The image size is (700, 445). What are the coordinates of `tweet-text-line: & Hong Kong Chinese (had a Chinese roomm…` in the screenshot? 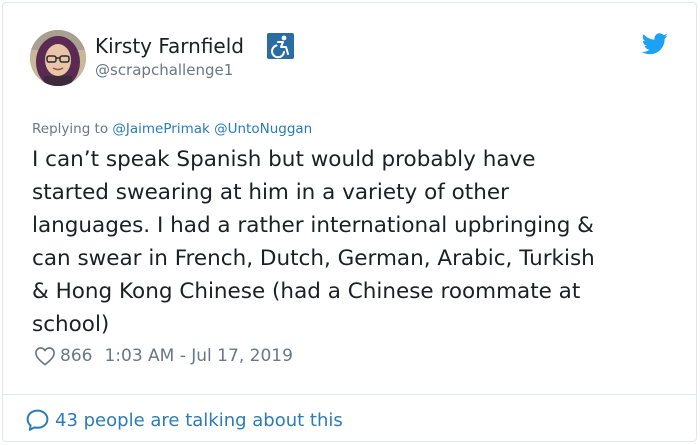 It's located at (306, 291).